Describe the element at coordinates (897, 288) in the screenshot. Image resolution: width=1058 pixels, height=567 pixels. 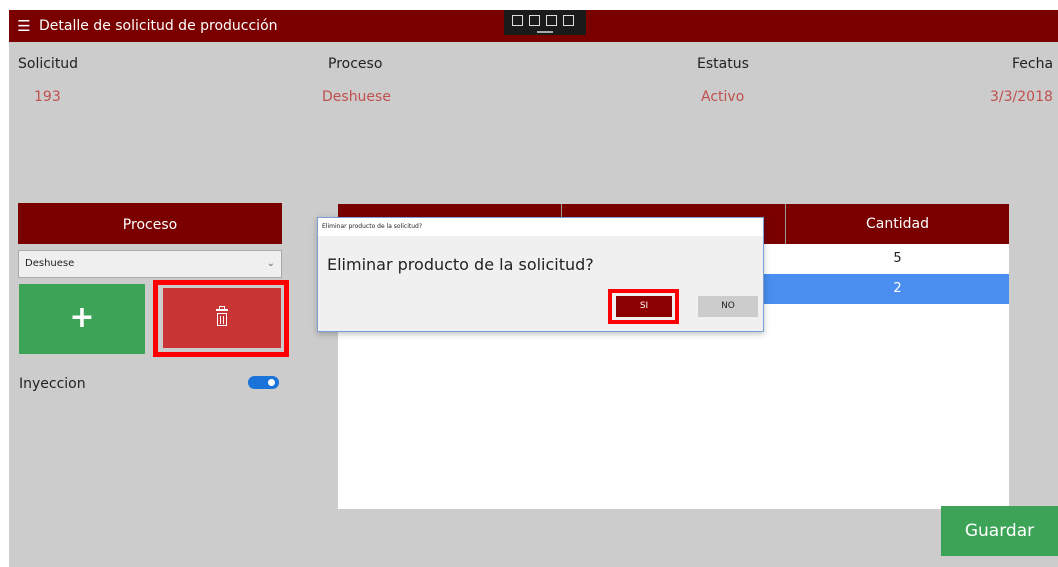
I see `cantidad-cell: 2` at that location.